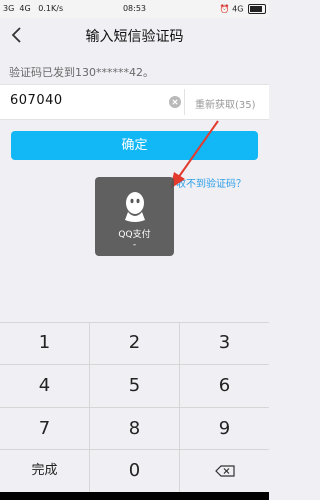 Image resolution: width=320 pixels, height=500 pixels. What do you see at coordinates (211, 182) in the screenshot?
I see `help-link: 收不到验证码？` at bounding box center [211, 182].